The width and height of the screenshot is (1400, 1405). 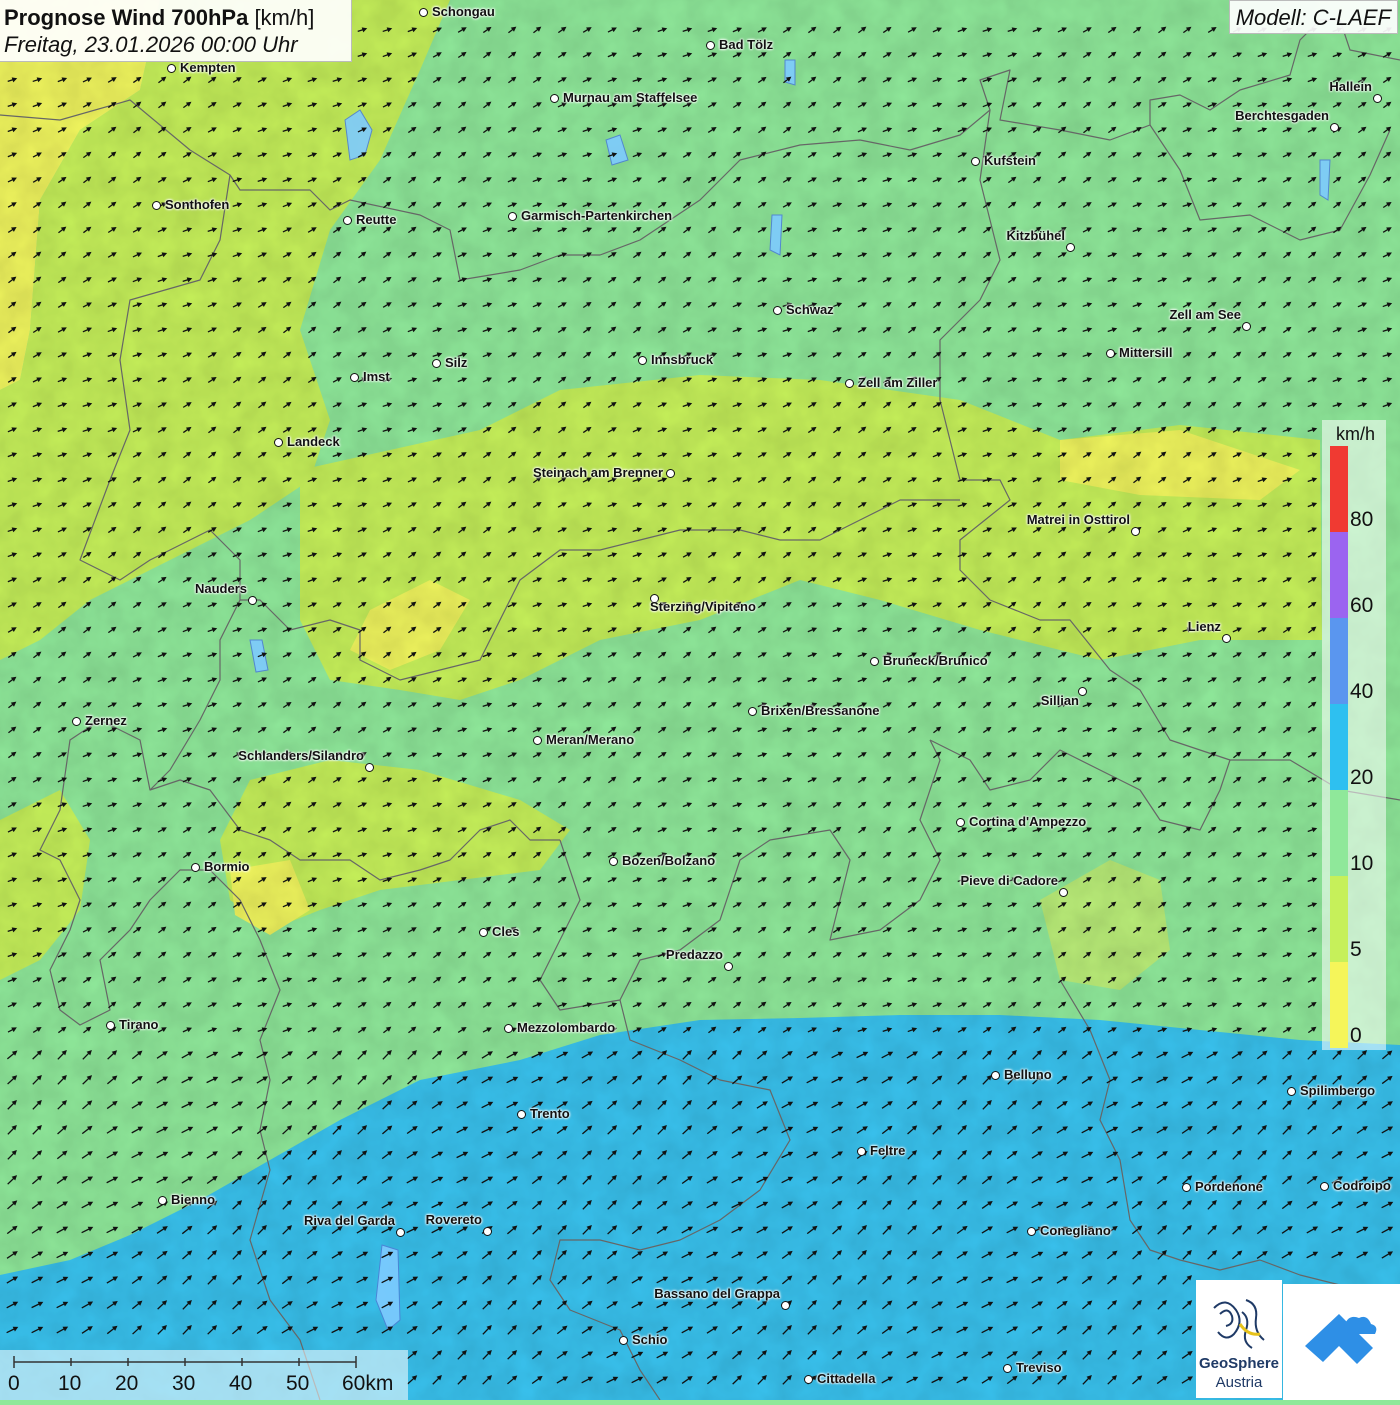 What do you see at coordinates (1356, 950) in the screenshot?
I see `legend-tick-5: 5` at bounding box center [1356, 950].